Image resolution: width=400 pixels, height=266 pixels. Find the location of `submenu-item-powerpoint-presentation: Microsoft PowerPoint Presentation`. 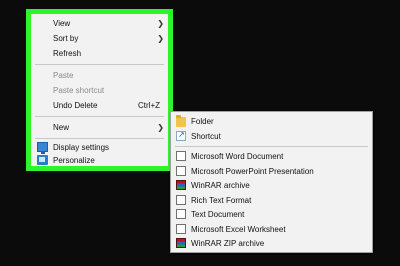

submenu-item-powerpoint-presentation: Microsoft PowerPoint Presentation is located at coordinates (271, 171).